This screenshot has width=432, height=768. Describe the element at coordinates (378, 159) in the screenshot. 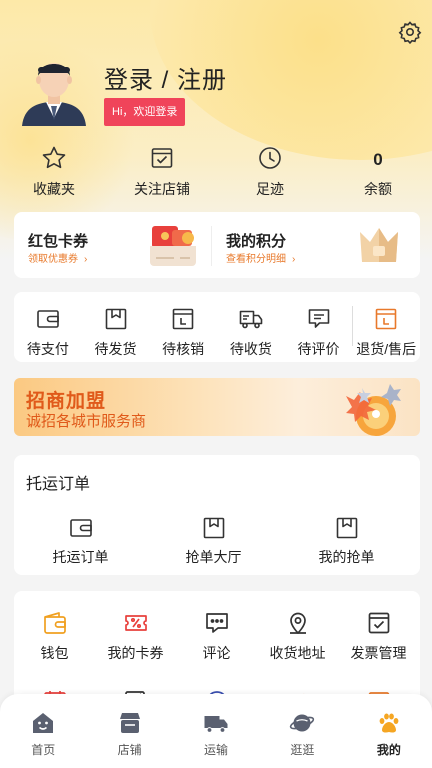

I see `balance-value: 0` at that location.